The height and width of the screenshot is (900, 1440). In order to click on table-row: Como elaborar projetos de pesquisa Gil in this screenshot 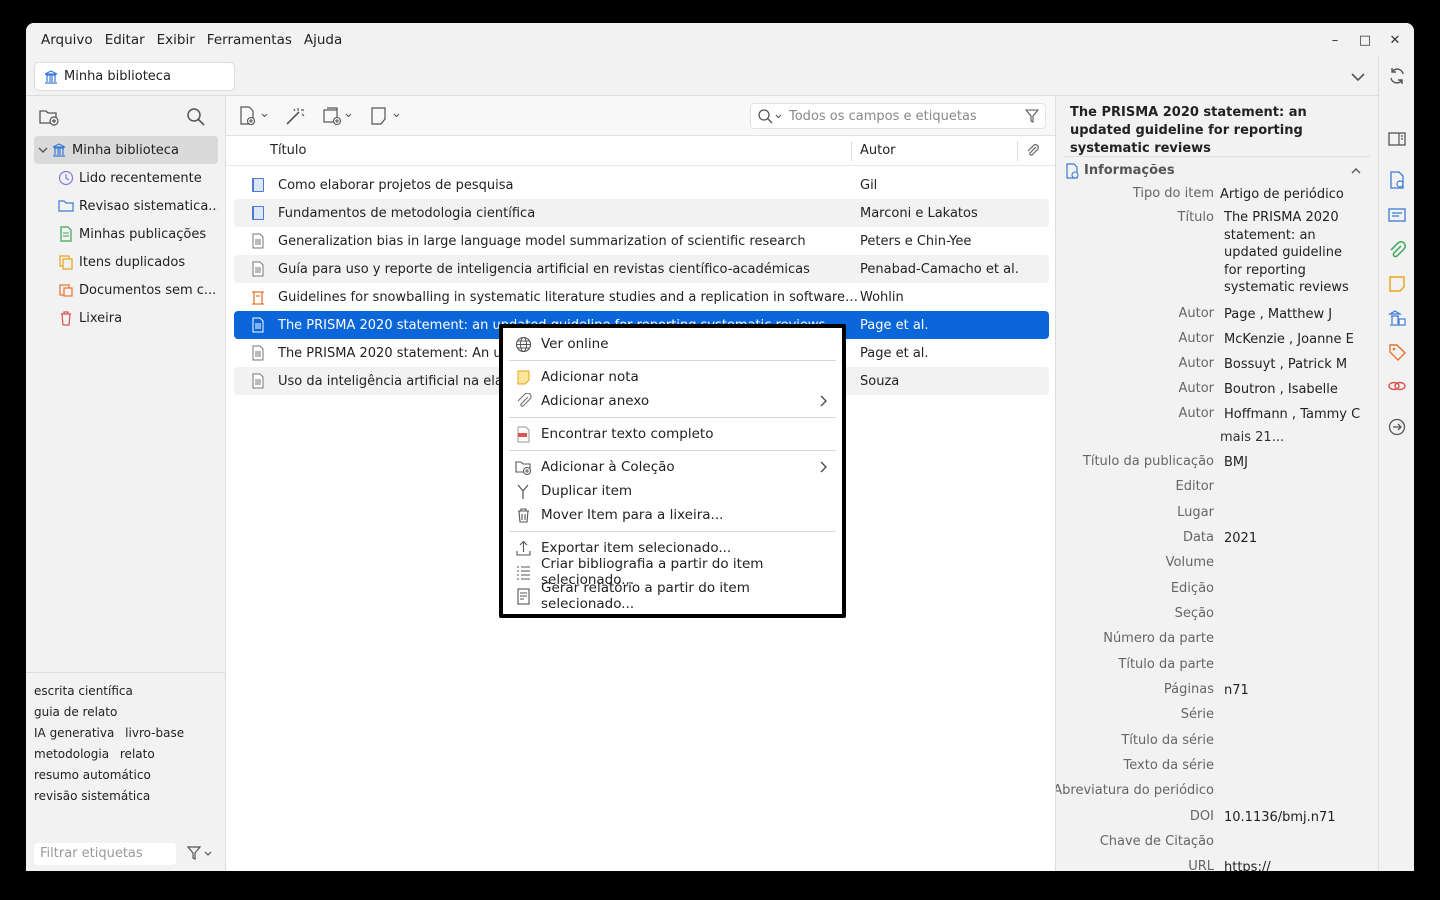, I will do `click(641, 185)`.